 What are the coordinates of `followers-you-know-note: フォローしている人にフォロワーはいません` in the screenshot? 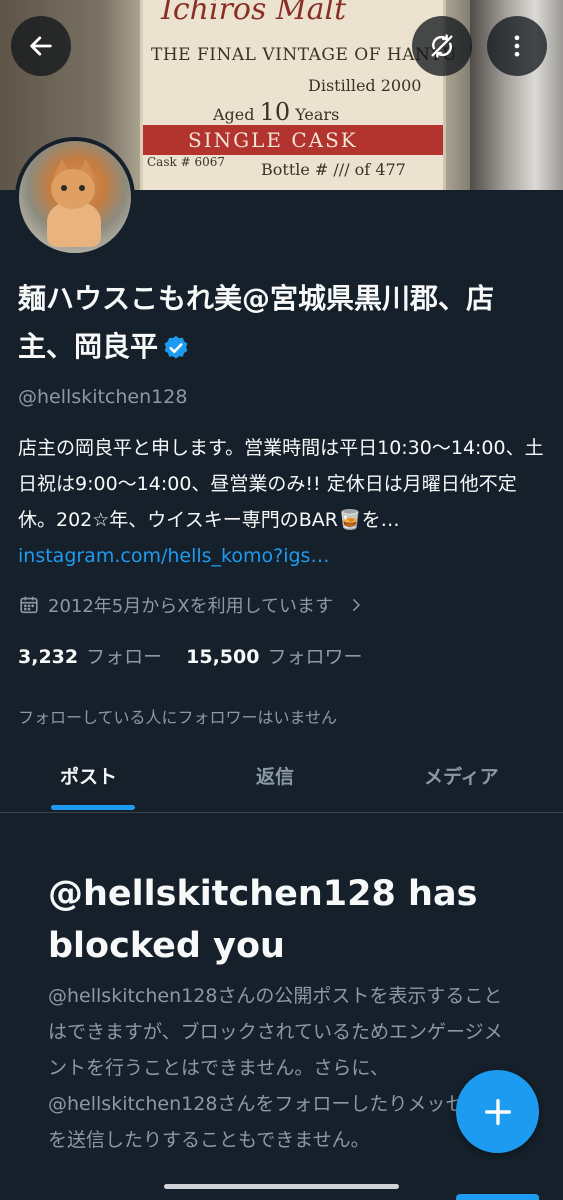 It's located at (178, 717).